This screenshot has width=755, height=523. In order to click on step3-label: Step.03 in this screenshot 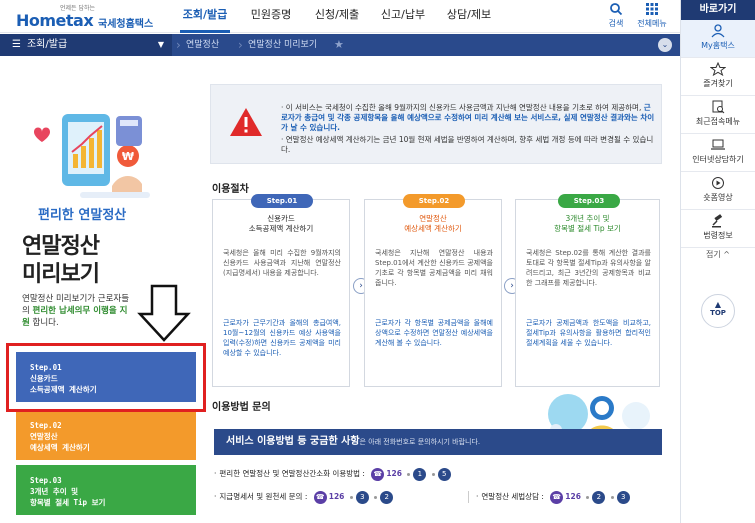, I will do `click(46, 480)`.